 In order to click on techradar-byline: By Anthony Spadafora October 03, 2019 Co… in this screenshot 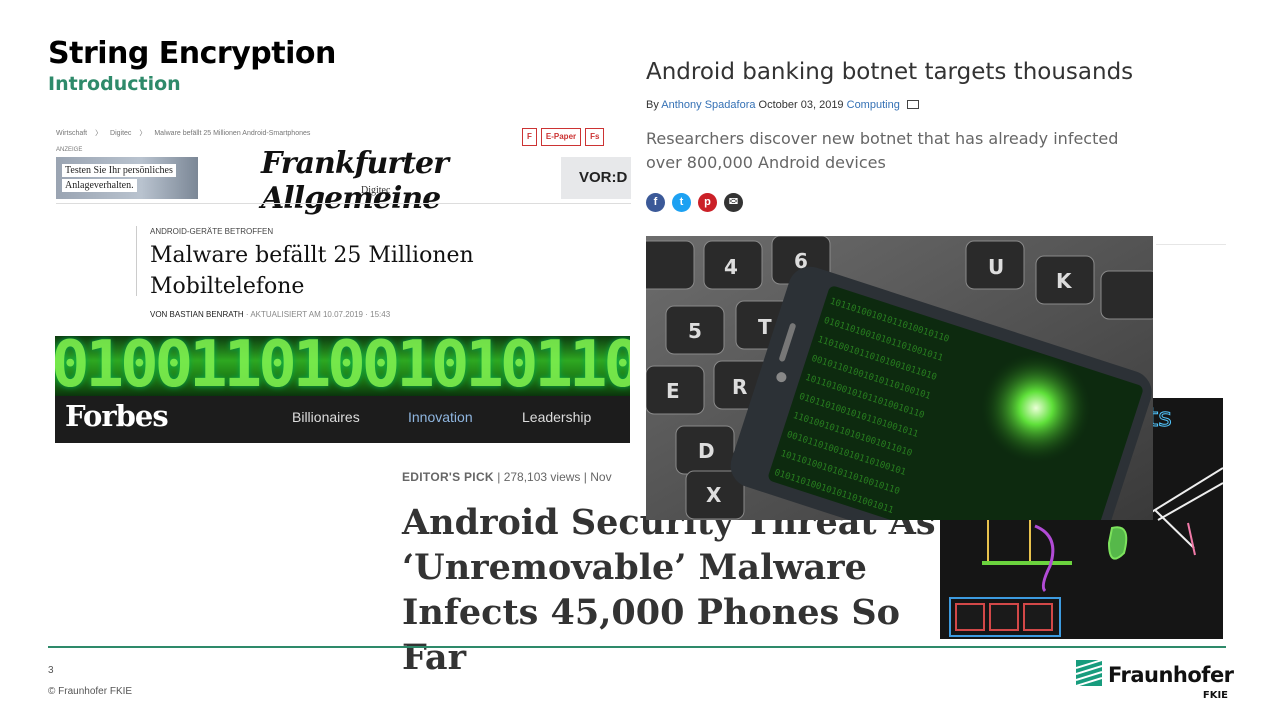, I will do `click(782, 105)`.